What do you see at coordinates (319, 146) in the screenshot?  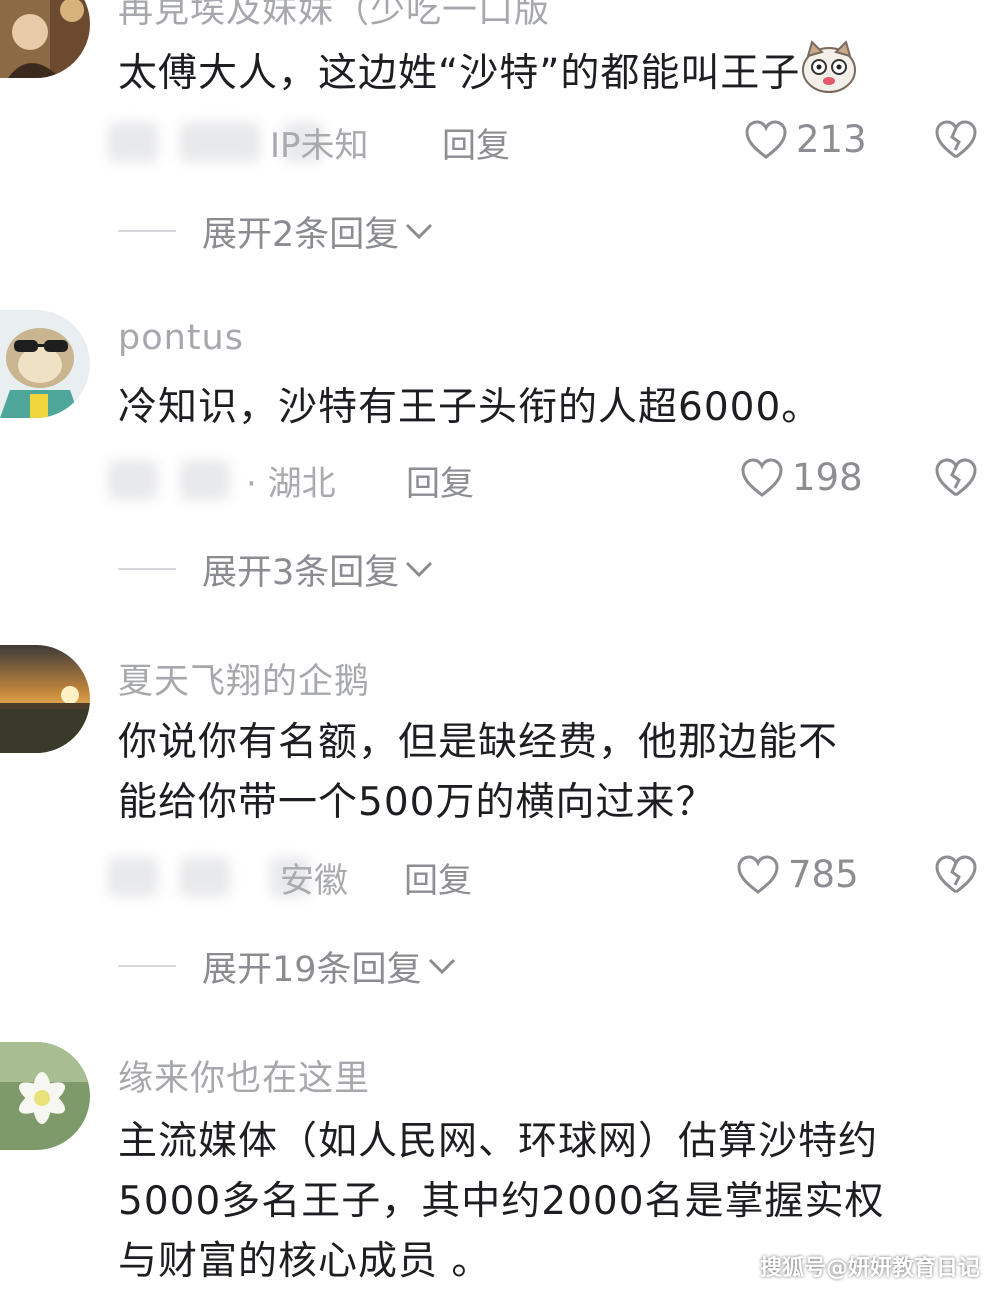 I see `ip-location: IP未知` at bounding box center [319, 146].